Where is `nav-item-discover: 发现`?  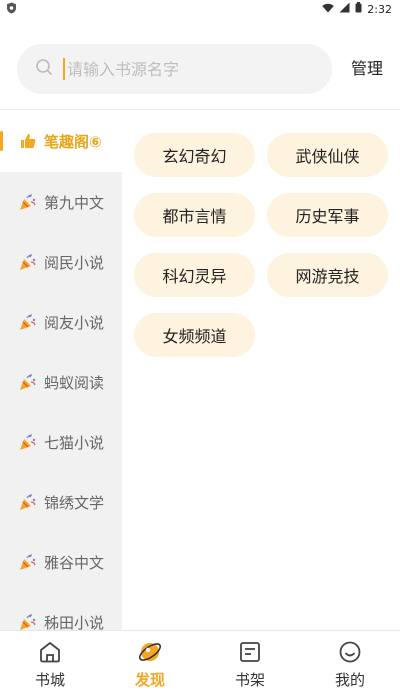 nav-item-discover: 发现 is located at coordinates (150, 665).